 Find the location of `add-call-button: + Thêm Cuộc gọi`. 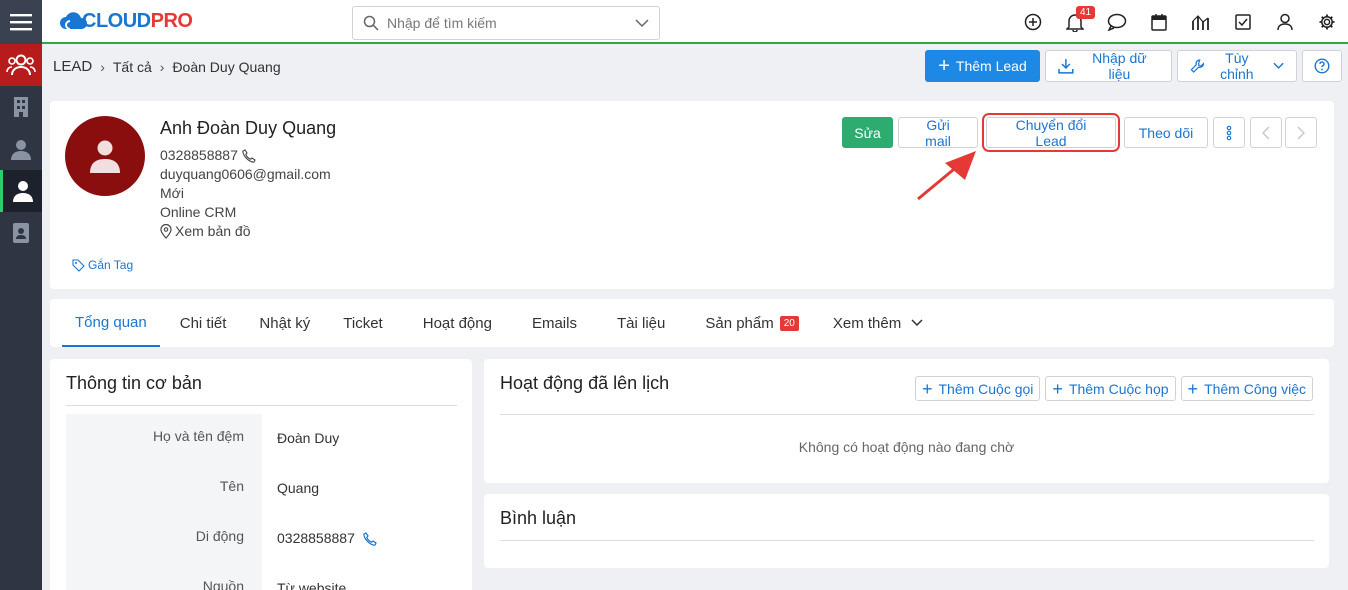

add-call-button: + Thêm Cuộc gọi is located at coordinates (977, 388).